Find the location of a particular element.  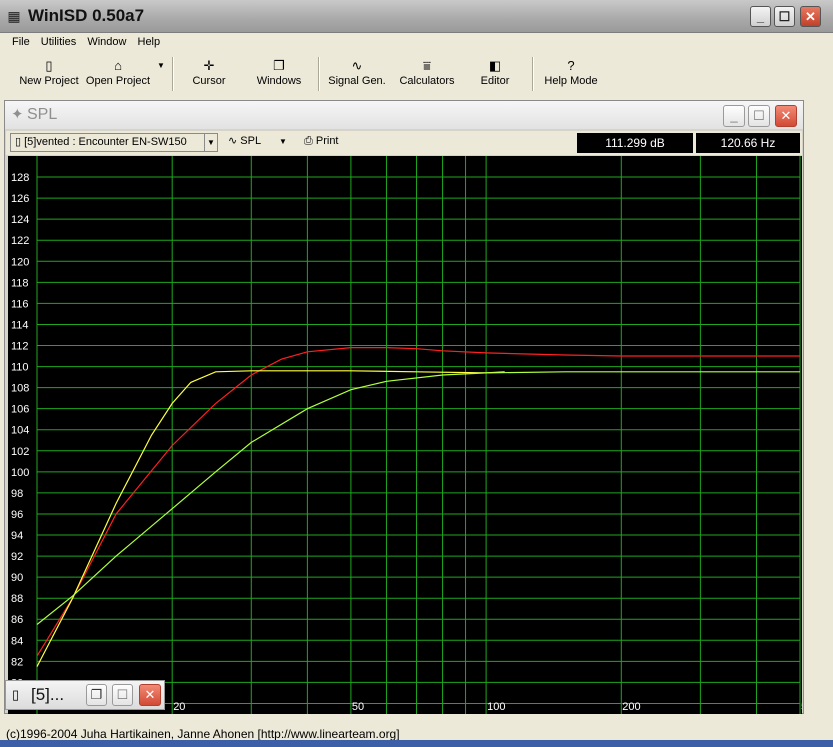

graph-type-dropdown: ▼ is located at coordinates (283, 142).